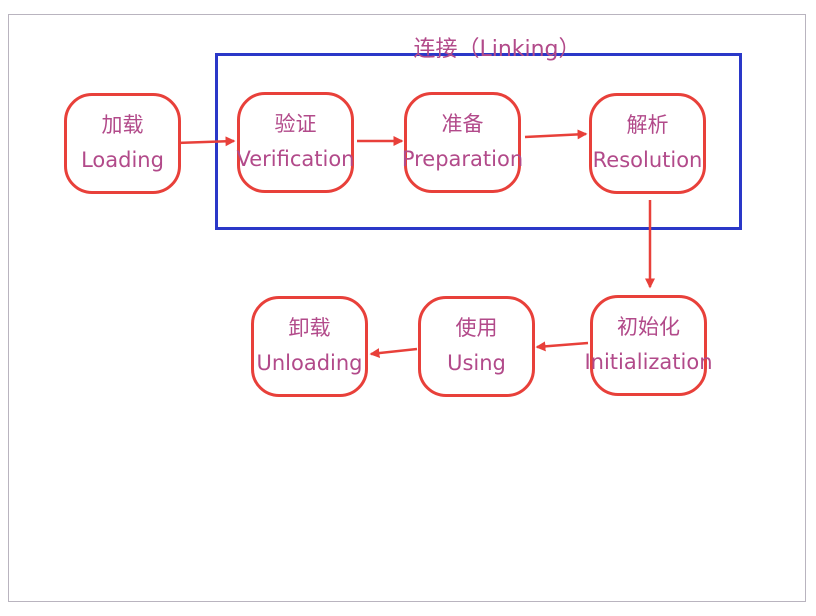 This screenshot has width=816, height=616. I want to click on node-resolution-en: Resolution, so click(647, 160).